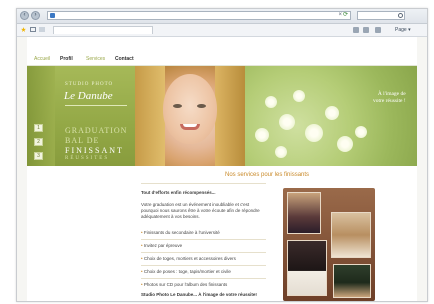 The image size is (434, 304). I want to click on browser-tab, so click(103, 30).